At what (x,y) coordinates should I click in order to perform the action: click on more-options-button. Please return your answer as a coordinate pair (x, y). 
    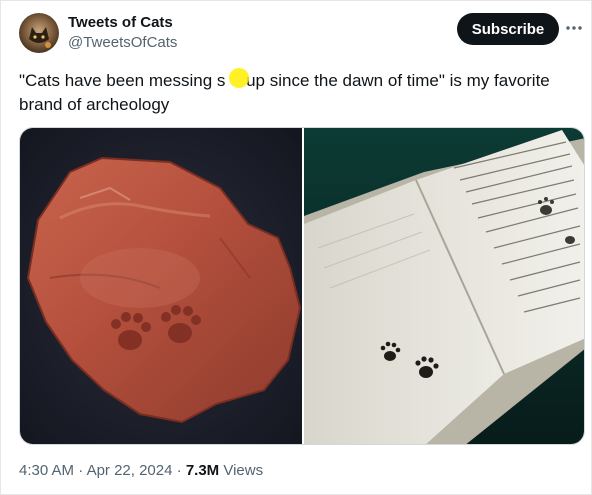
    Looking at the image, I should click on (574, 28).